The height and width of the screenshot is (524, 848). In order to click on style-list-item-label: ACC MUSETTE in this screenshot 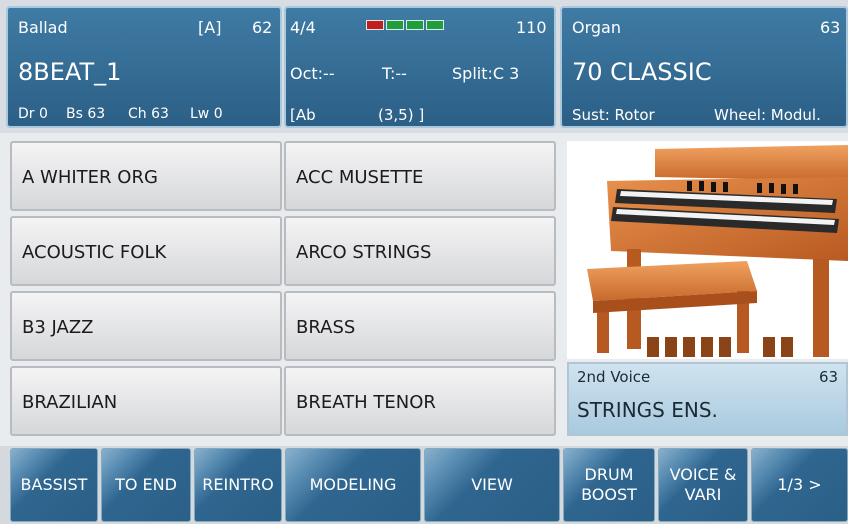, I will do `click(360, 177)`.